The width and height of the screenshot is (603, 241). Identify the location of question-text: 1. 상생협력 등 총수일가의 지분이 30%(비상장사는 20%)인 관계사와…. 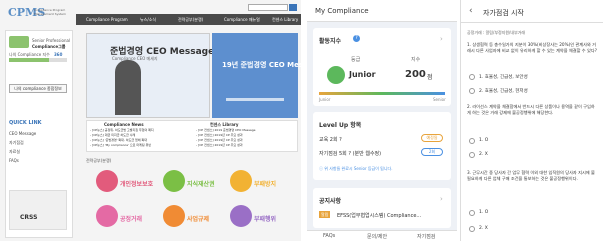
(532, 47).